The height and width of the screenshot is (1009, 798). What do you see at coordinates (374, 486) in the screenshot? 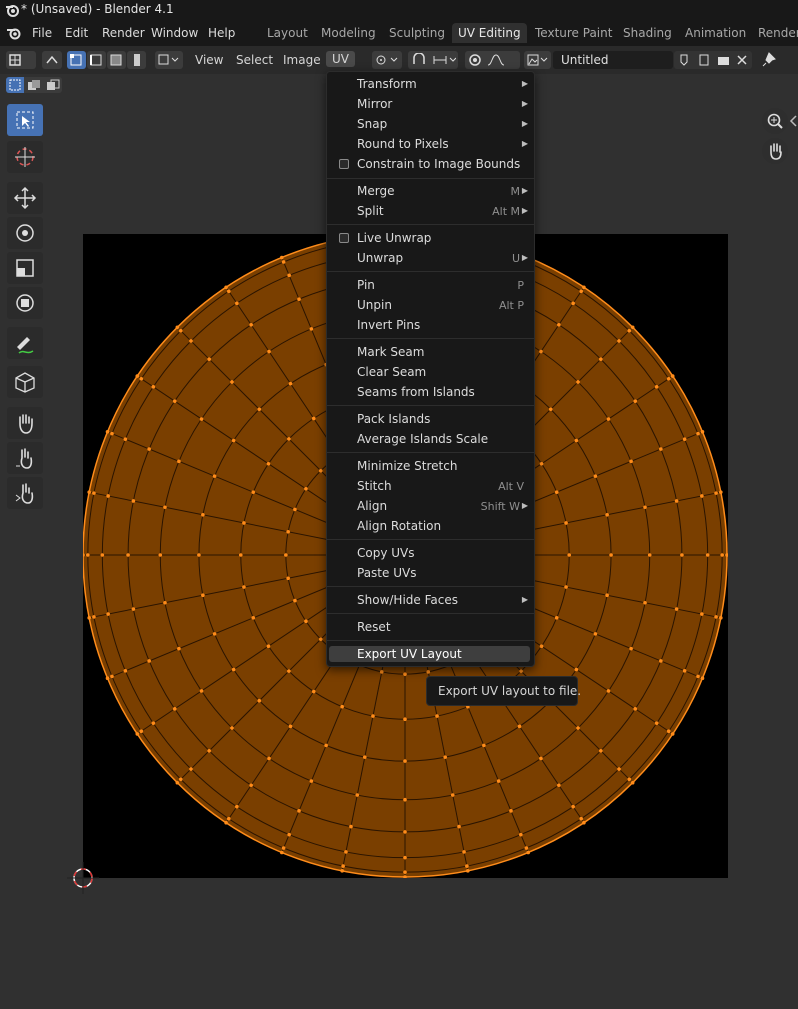
I see `menu-item-stitch: Stitch` at bounding box center [374, 486].